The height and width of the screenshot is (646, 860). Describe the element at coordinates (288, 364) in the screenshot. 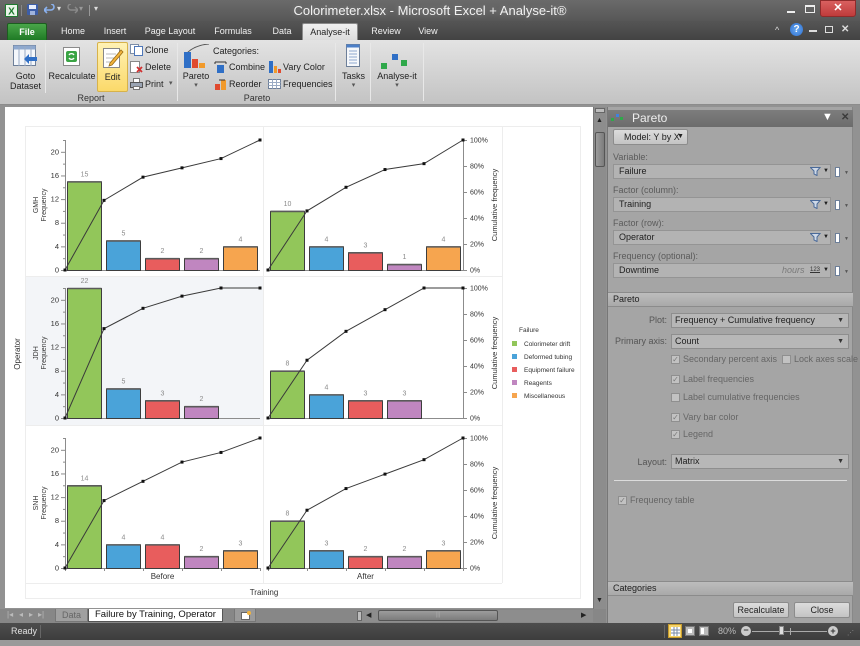

I see `bar-label: 8` at that location.